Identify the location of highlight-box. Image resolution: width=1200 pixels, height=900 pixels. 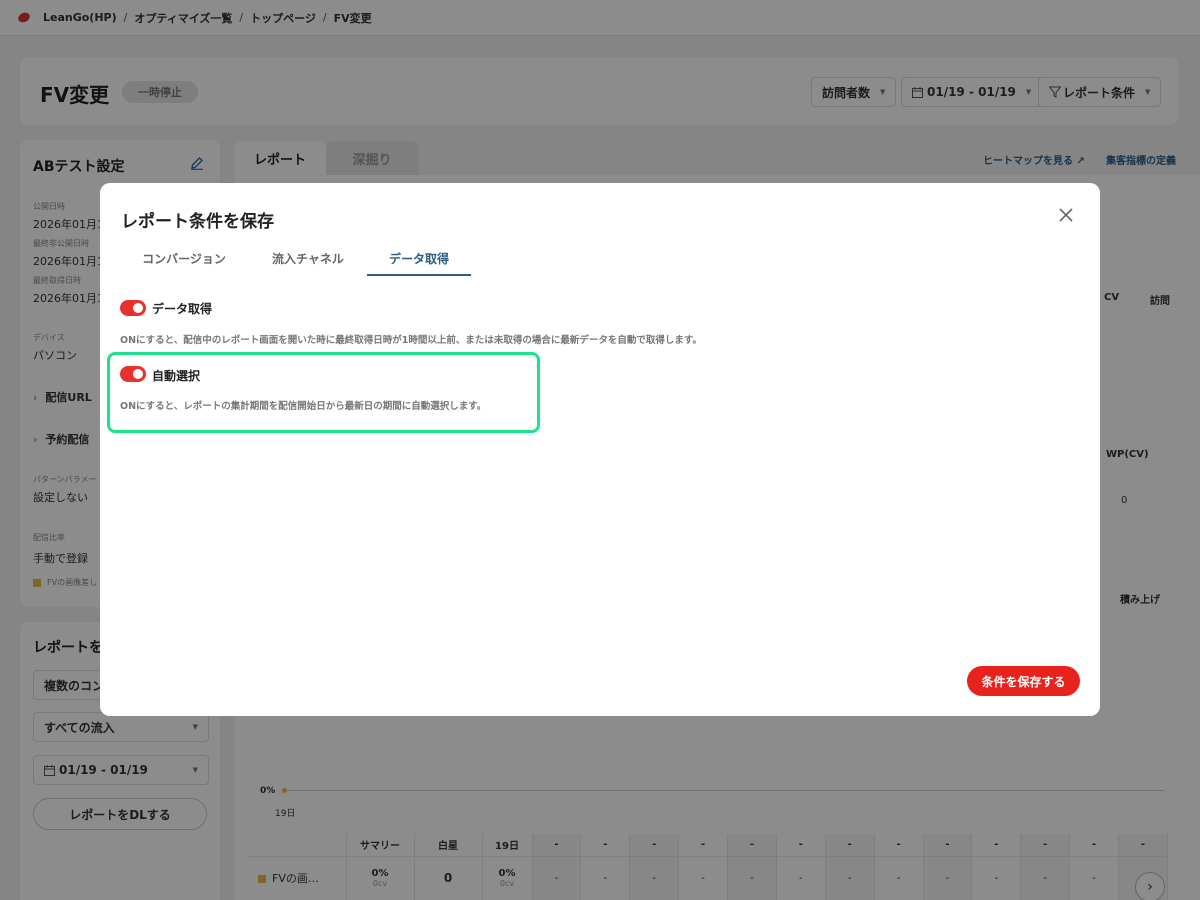
(323, 392).